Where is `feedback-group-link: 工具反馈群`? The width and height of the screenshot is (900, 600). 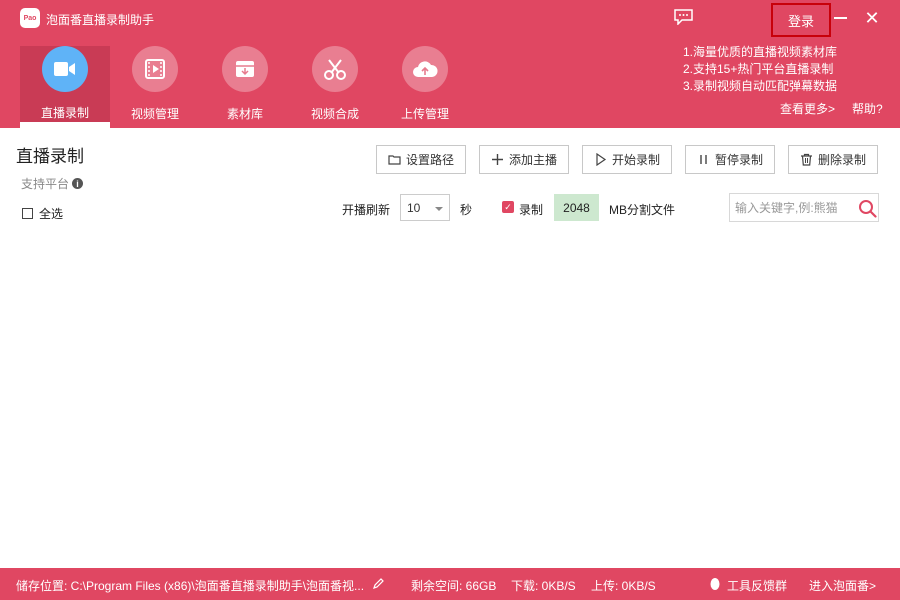
feedback-group-link: 工具反馈群 is located at coordinates (757, 585).